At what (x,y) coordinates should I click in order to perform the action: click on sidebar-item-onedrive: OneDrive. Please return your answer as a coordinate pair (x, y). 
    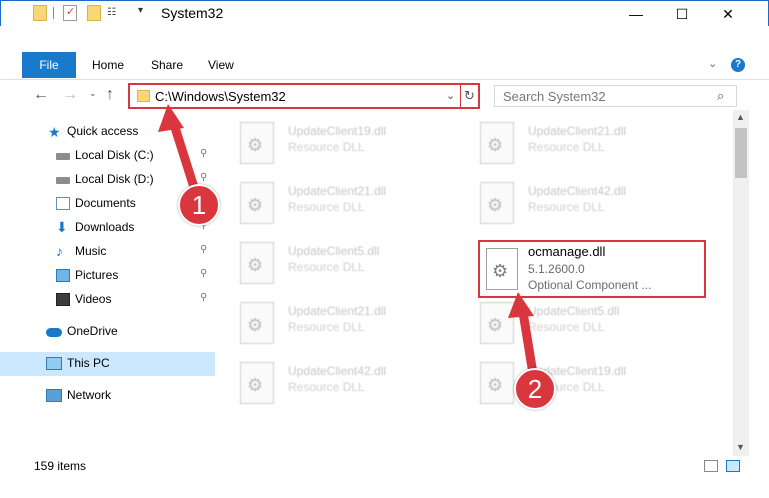
    Looking at the image, I should click on (107, 332).